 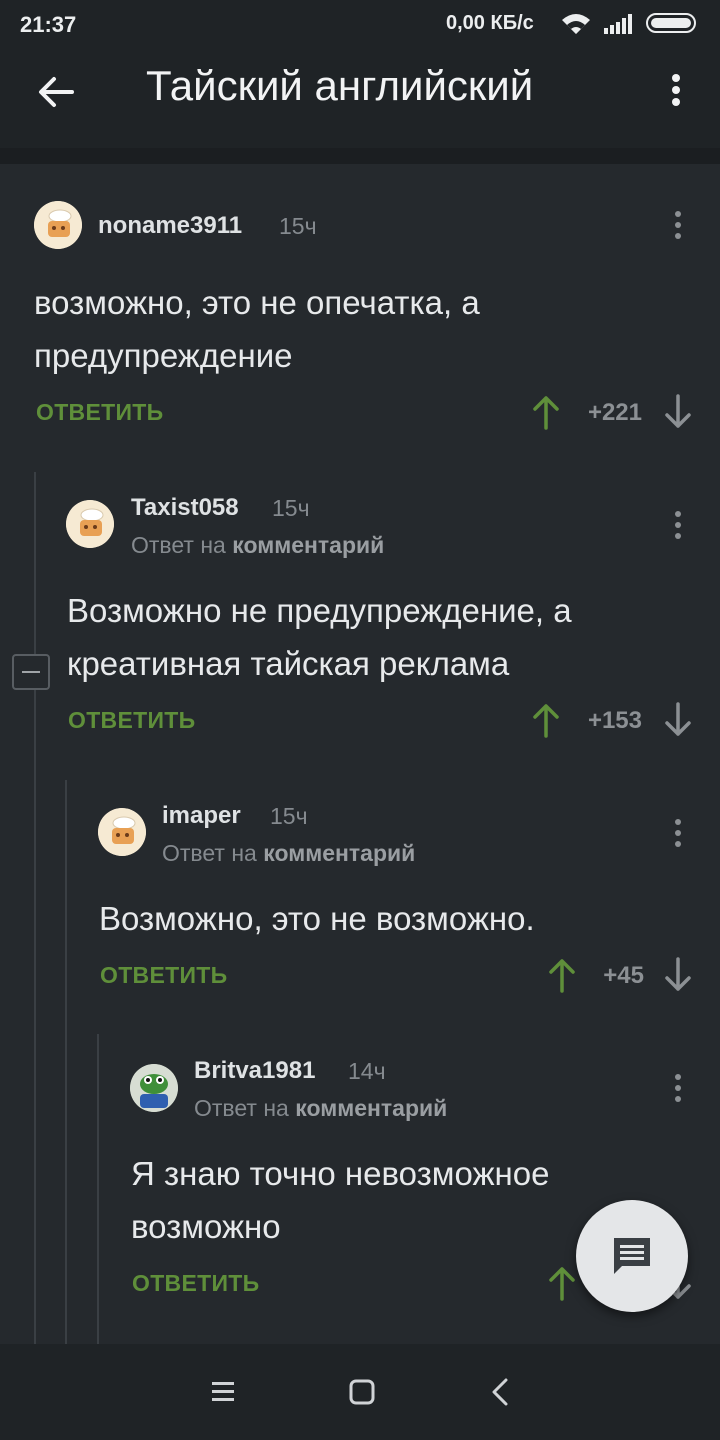 What do you see at coordinates (31, 672) in the screenshot?
I see `collapse-thread-button` at bounding box center [31, 672].